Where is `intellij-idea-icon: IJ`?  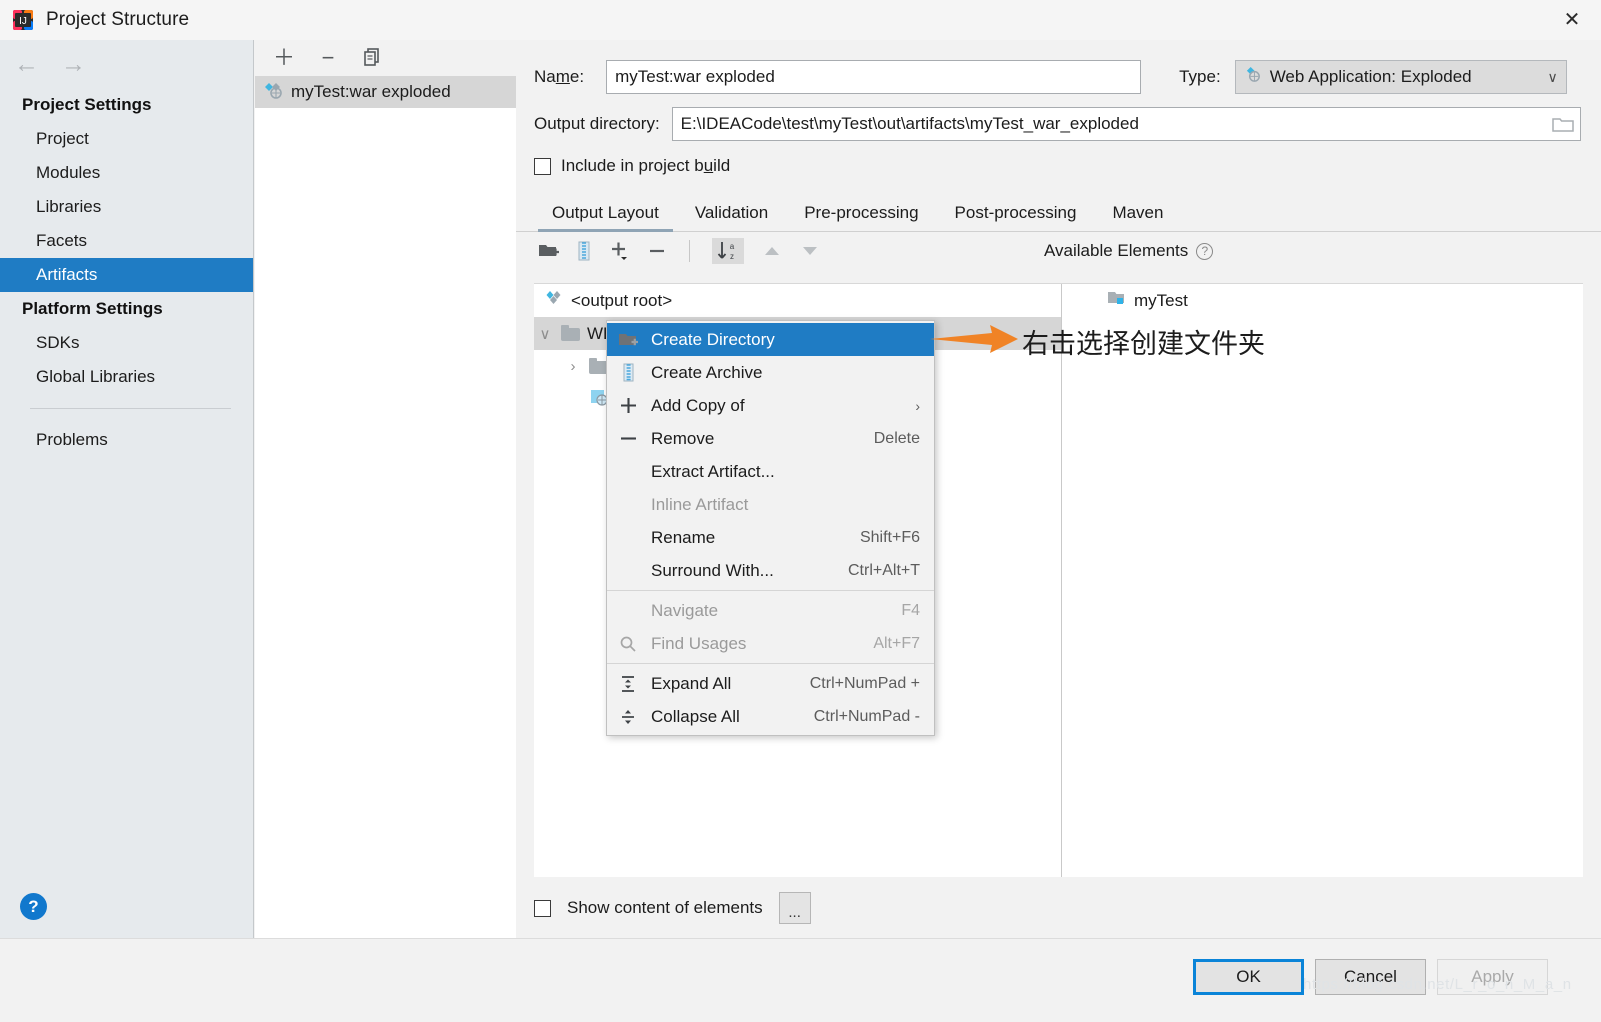
intellij-idea-icon: IJ is located at coordinates (23, 20).